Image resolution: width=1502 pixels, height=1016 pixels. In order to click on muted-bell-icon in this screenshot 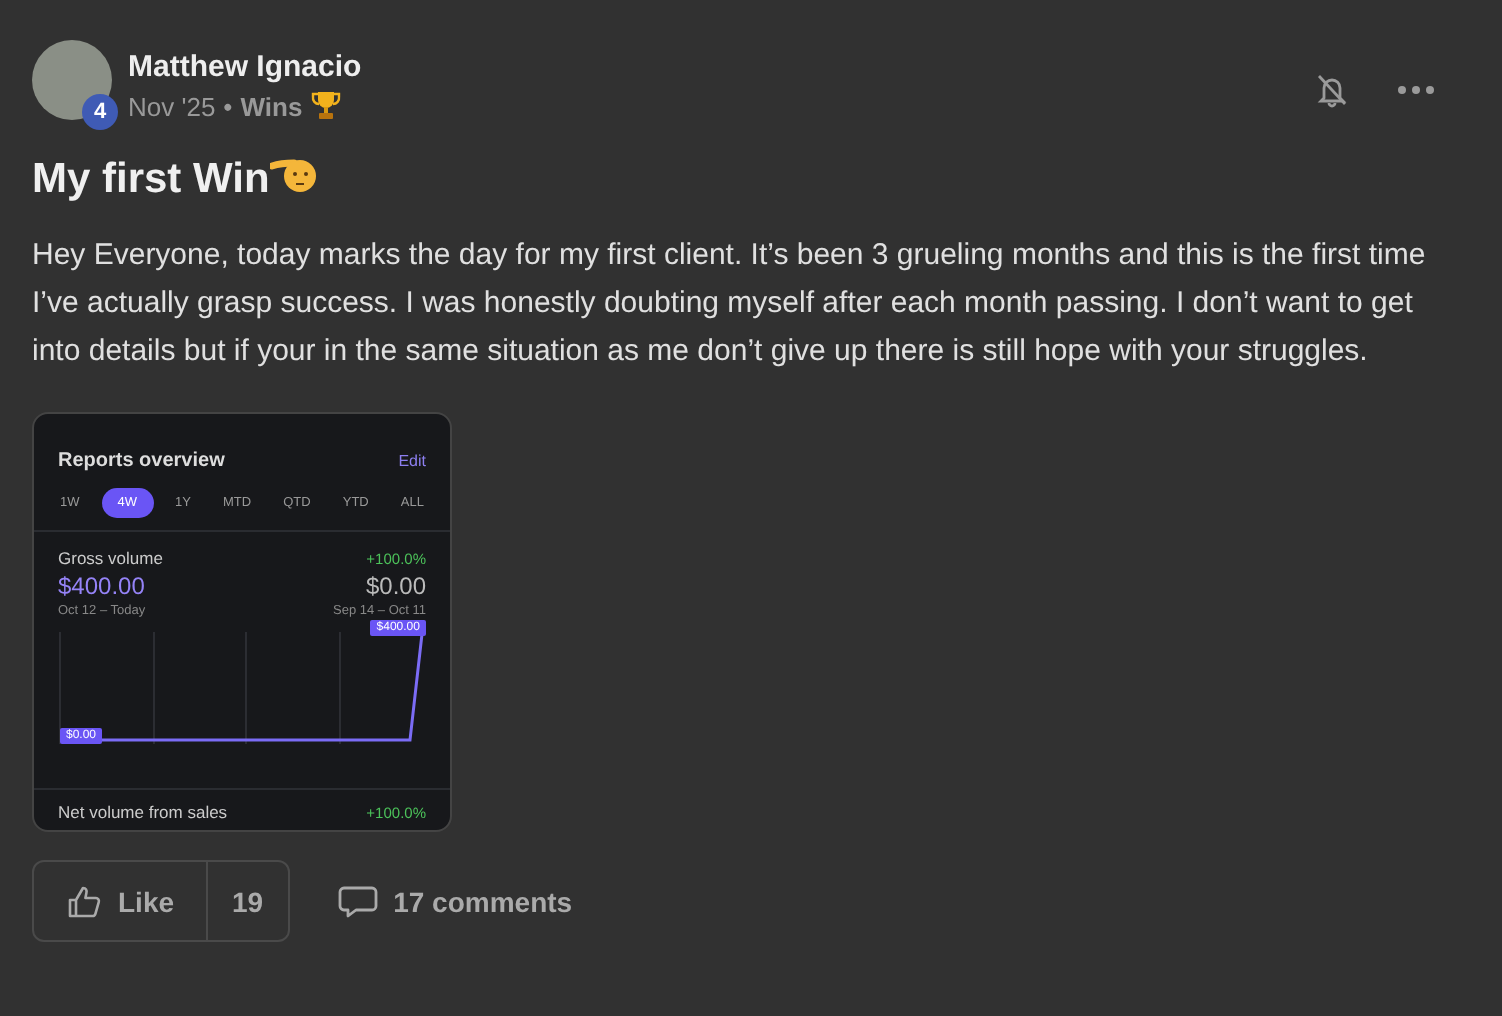, I will do `click(1332, 90)`.